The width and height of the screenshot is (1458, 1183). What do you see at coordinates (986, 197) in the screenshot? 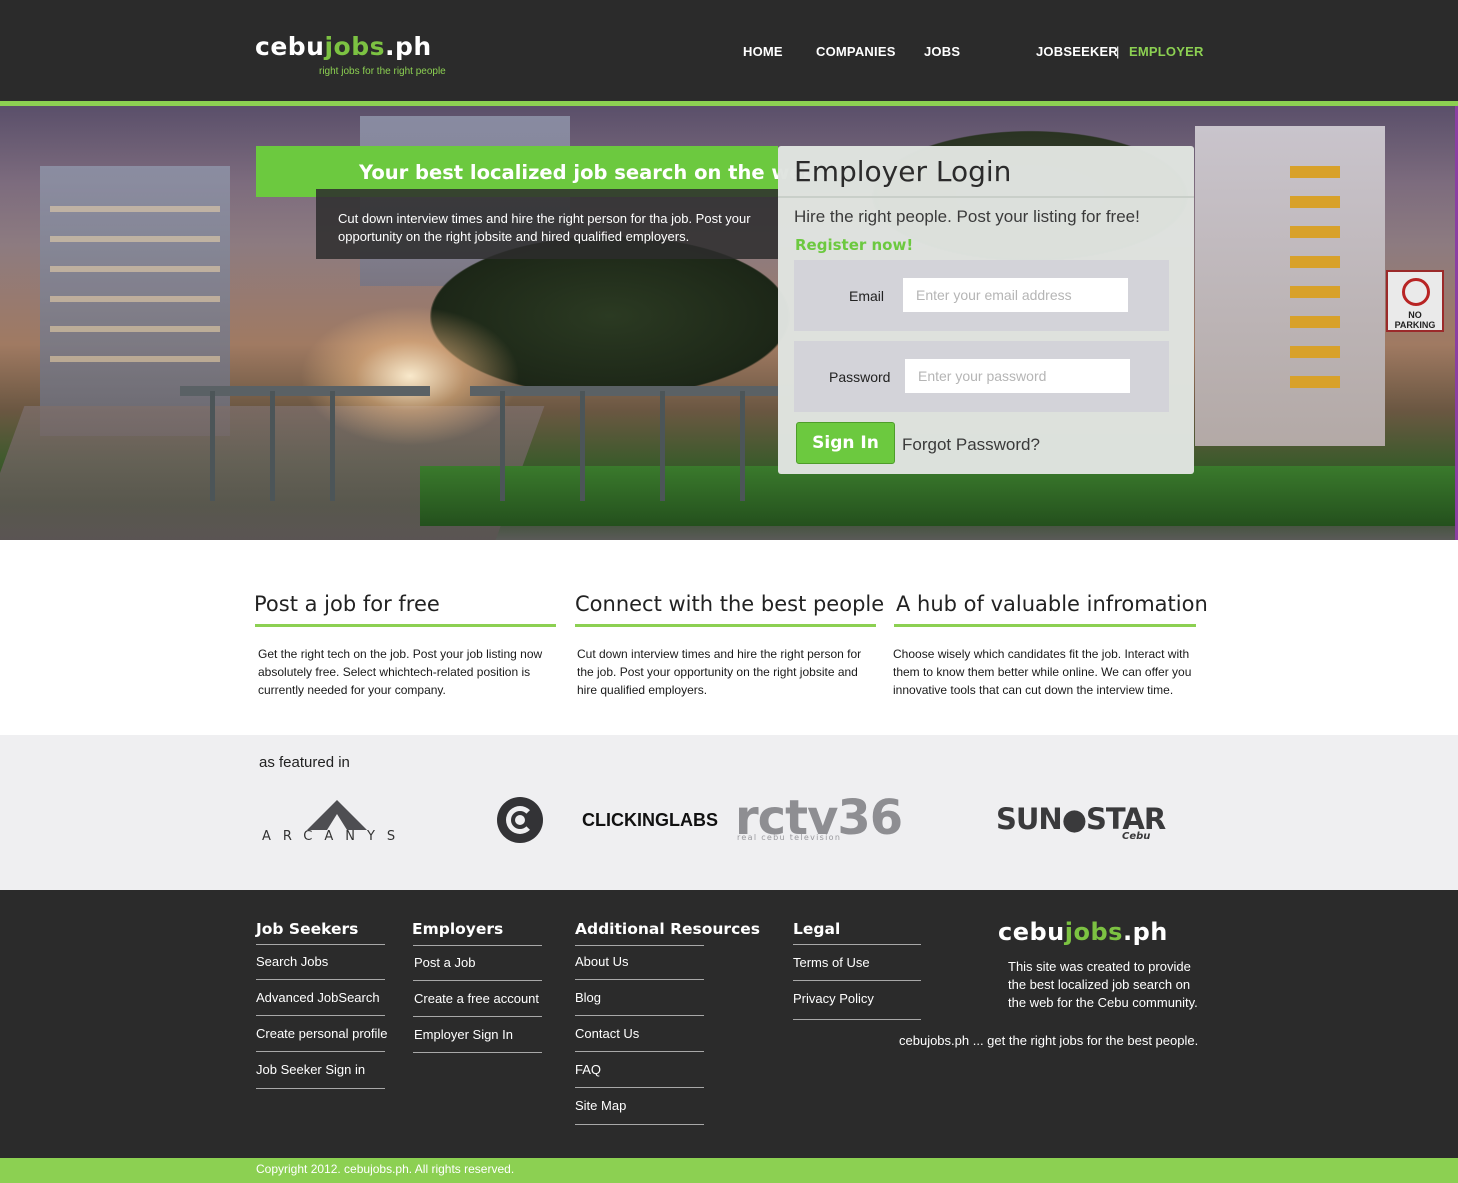
I see `login-divider` at bounding box center [986, 197].